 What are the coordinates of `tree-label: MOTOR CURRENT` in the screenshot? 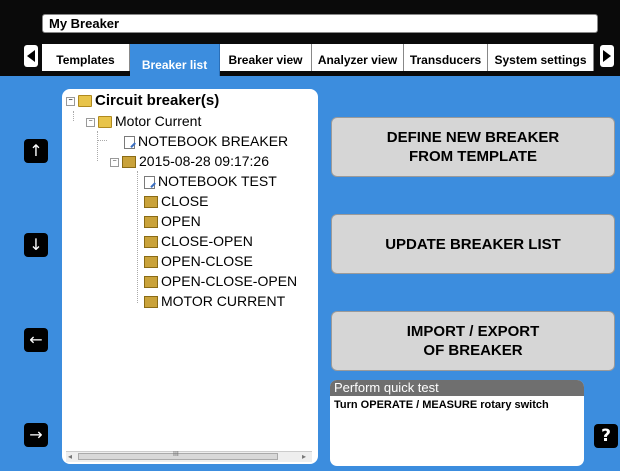 It's located at (223, 301).